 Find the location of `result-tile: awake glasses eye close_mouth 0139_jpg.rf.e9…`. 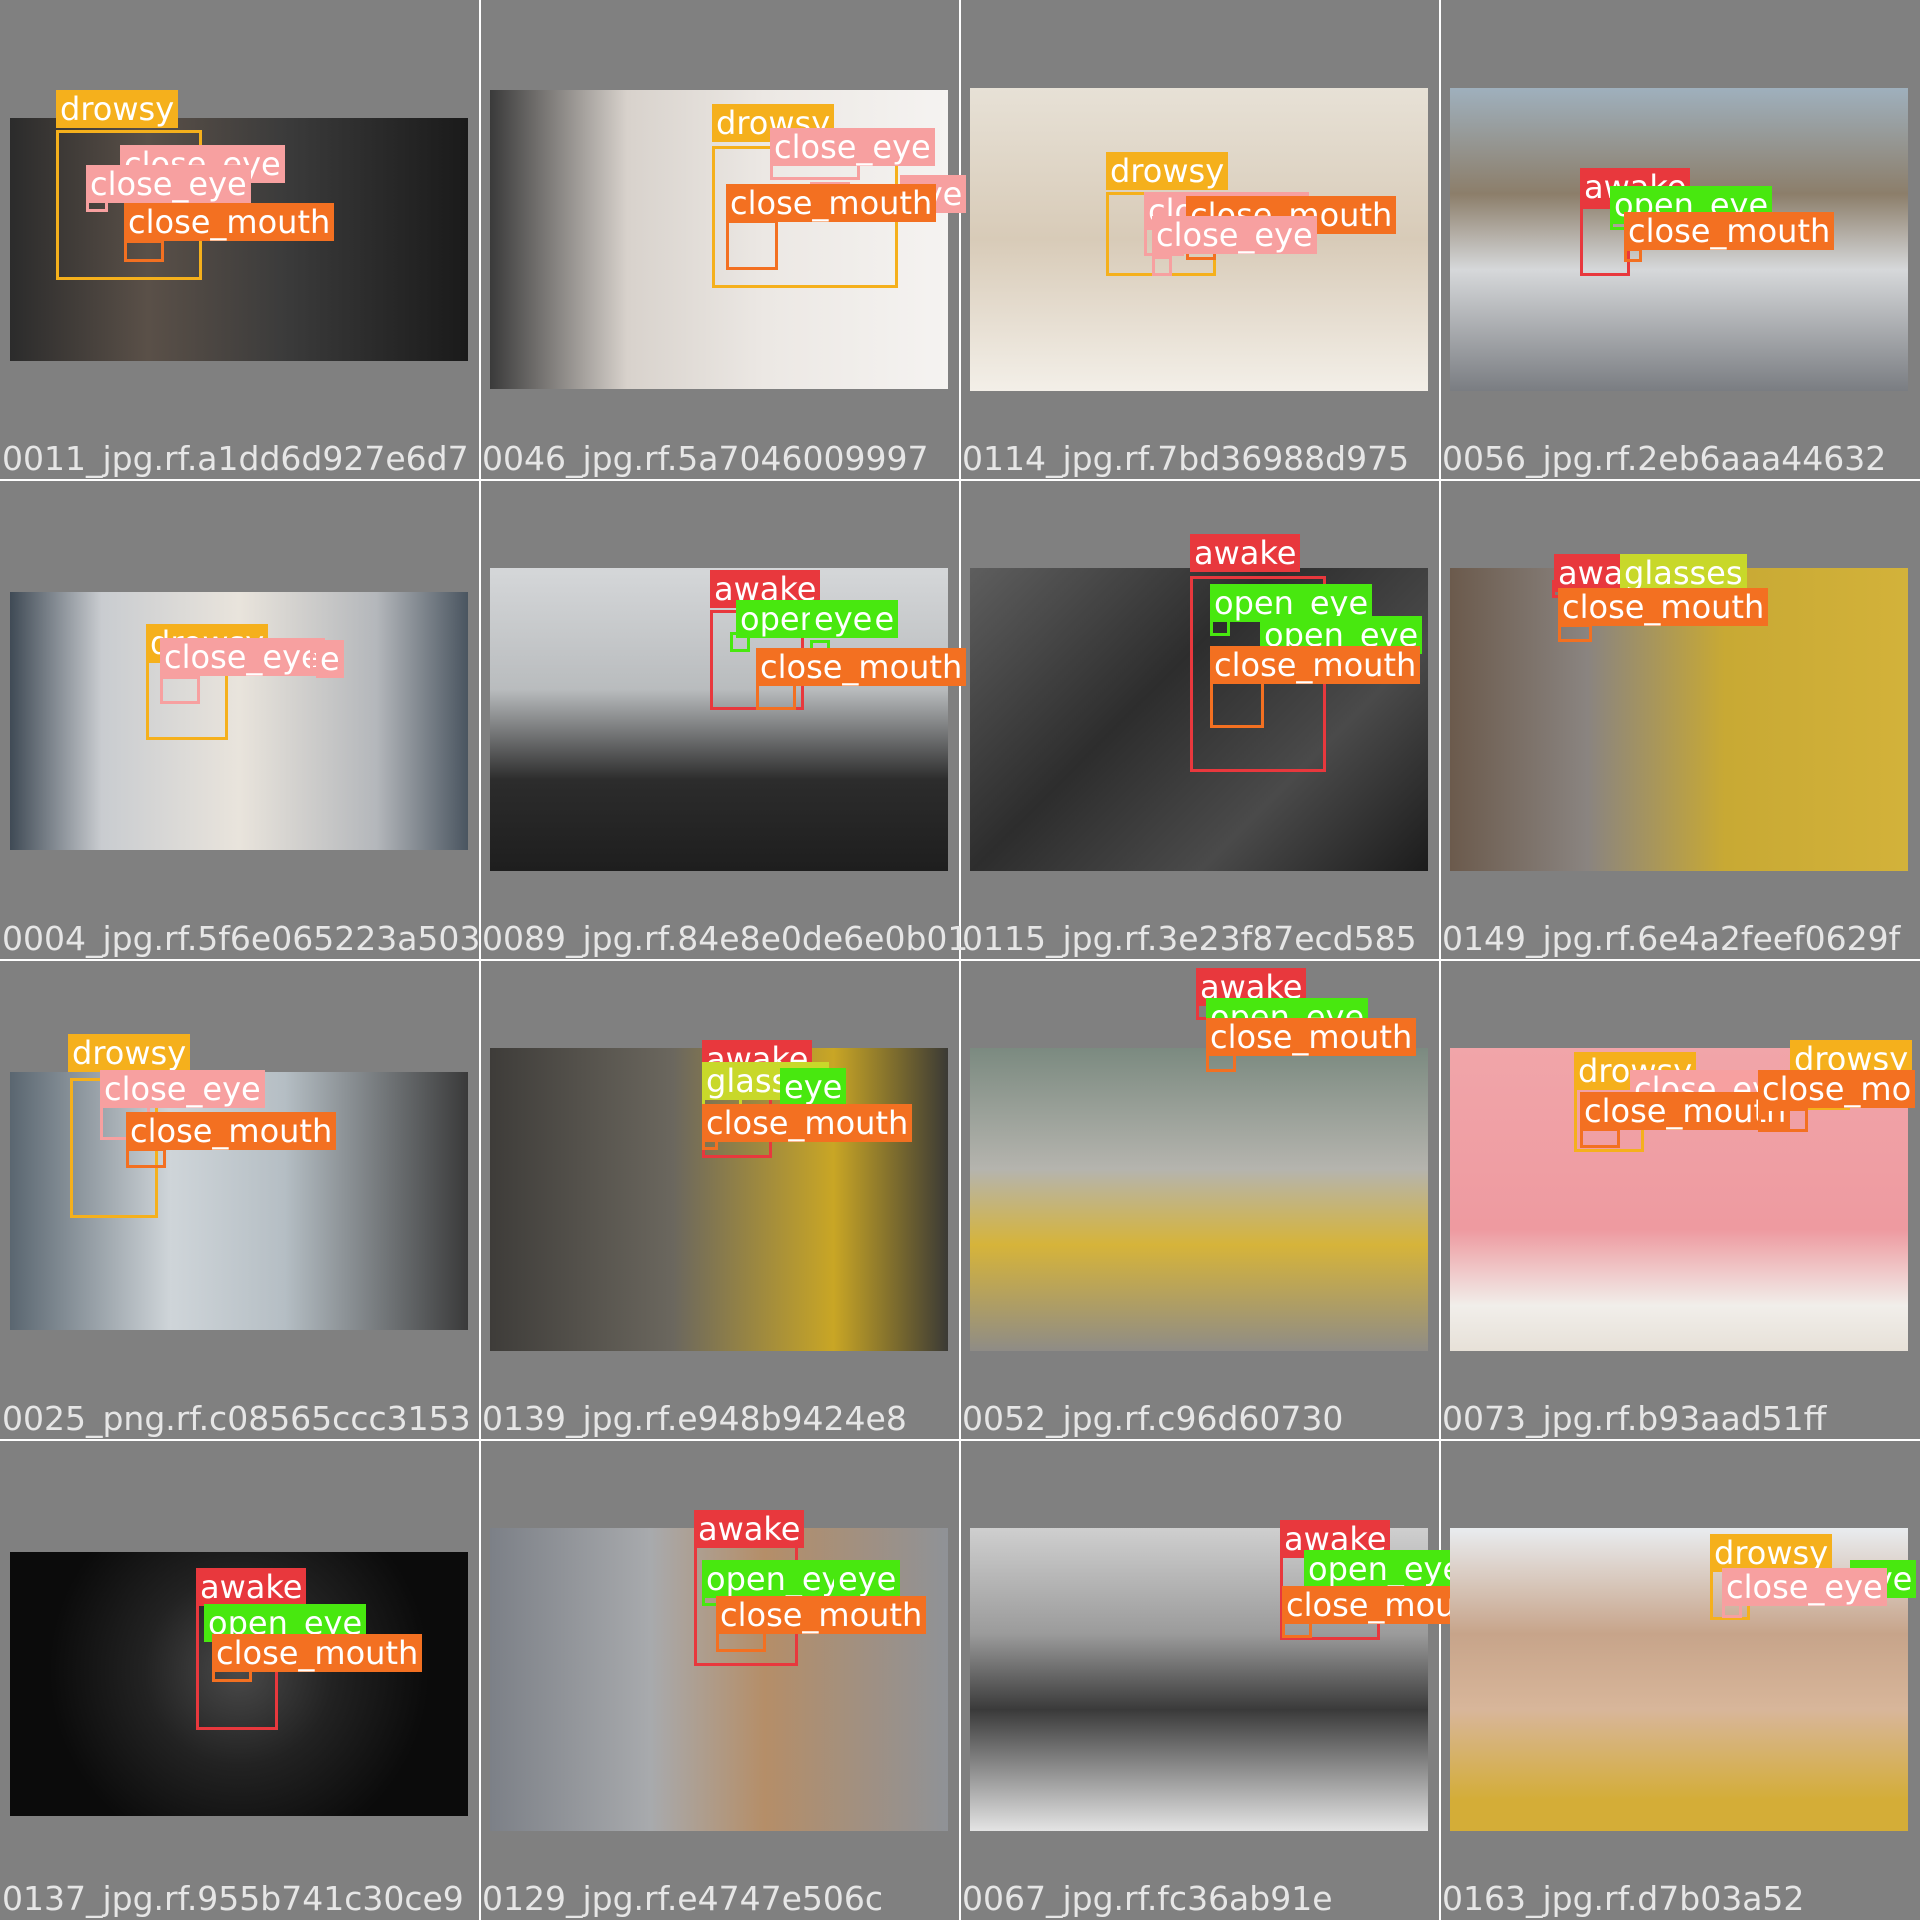

result-tile: awake glasses eye close_mouth 0139_jpg.rf.e9… is located at coordinates (719, 1199).